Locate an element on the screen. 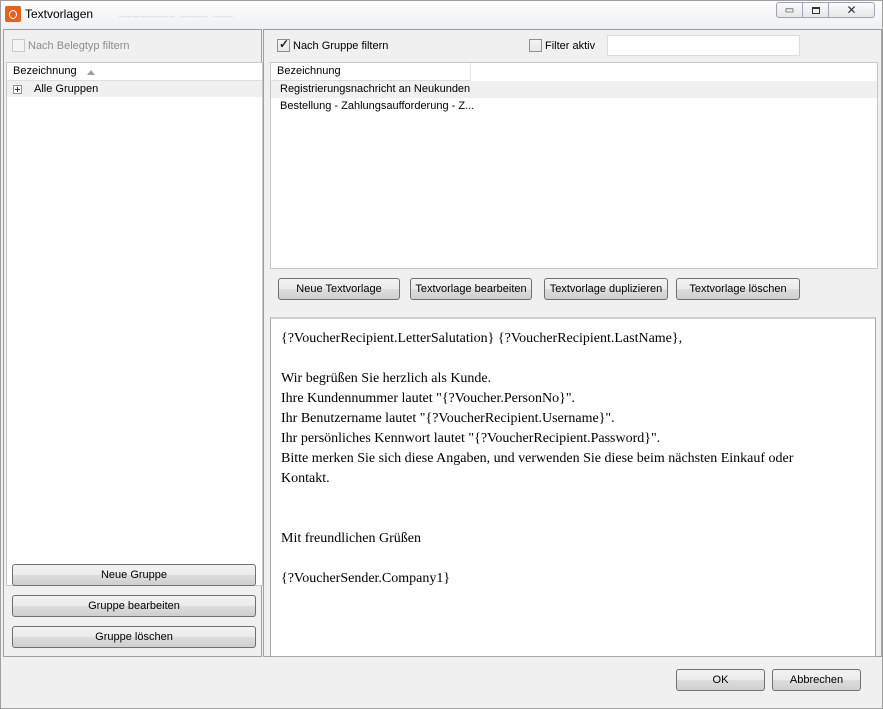 Image resolution: width=883 pixels, height=709 pixels. close-button: ✕ is located at coordinates (851, 10).